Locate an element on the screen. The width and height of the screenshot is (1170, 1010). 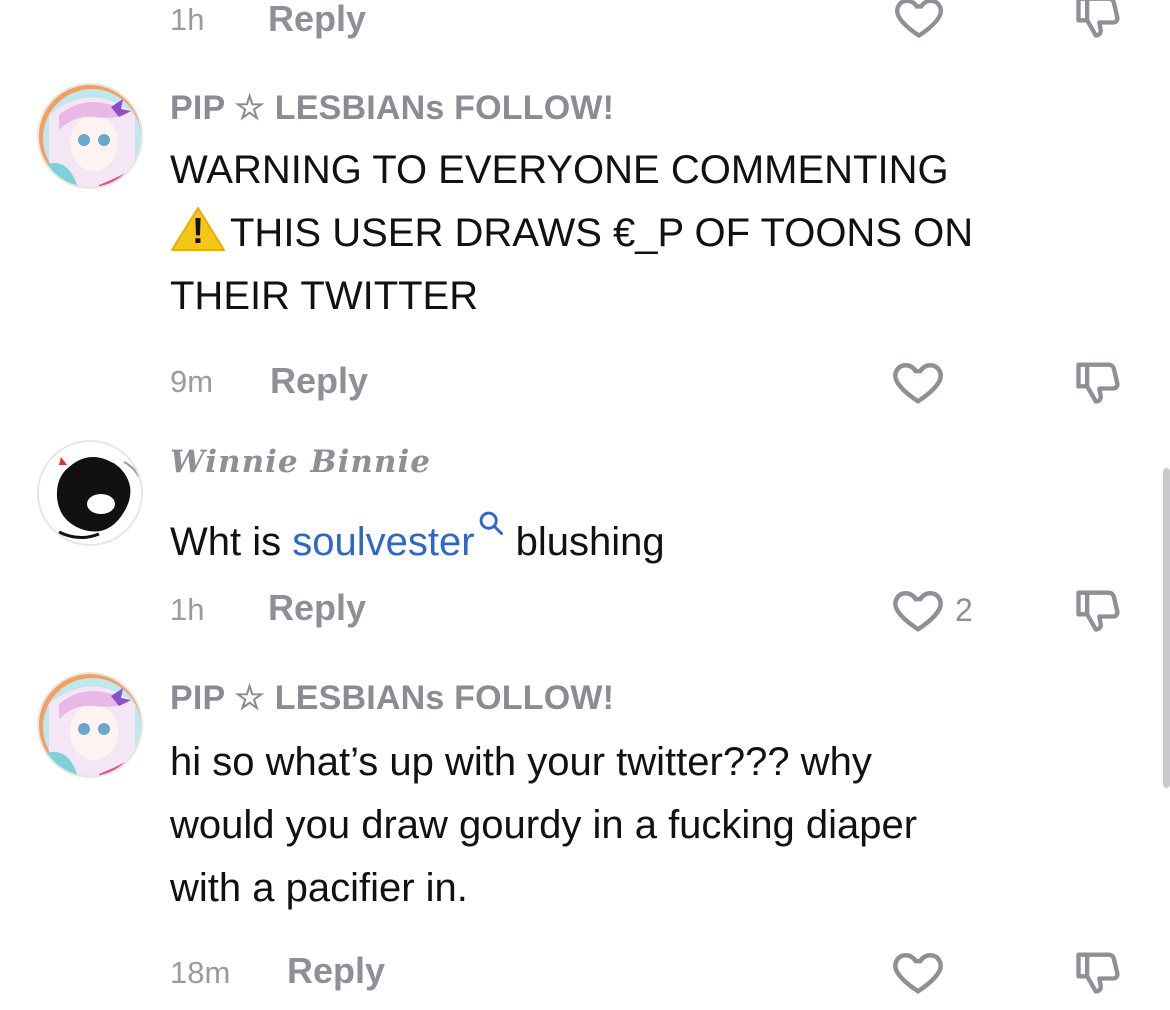
comment-text-line: ! THIS USER DRAWS €_P OF TOONS ON is located at coordinates (650, 233).